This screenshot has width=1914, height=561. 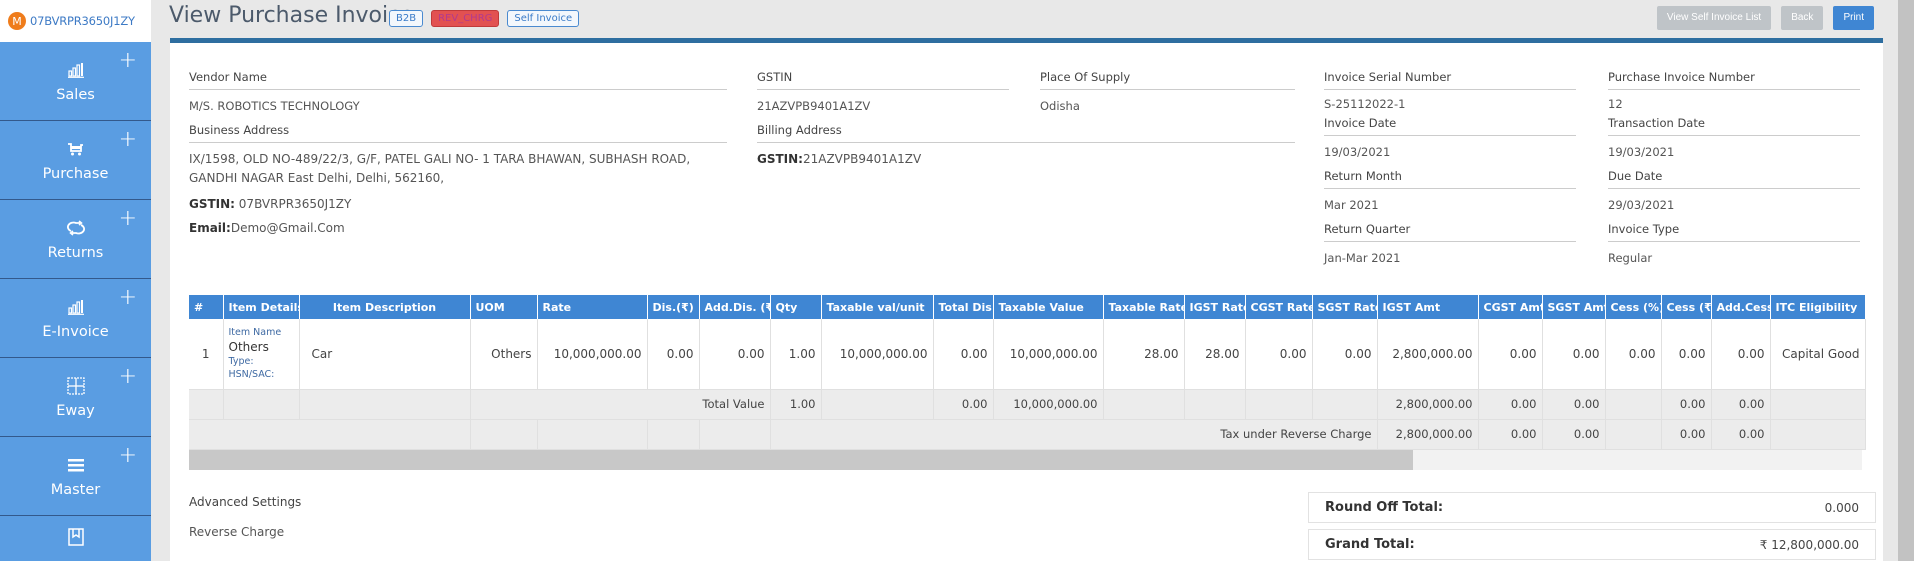 I want to click on rc-igst-amt: 2,800,000.00, so click(x=1428, y=434).